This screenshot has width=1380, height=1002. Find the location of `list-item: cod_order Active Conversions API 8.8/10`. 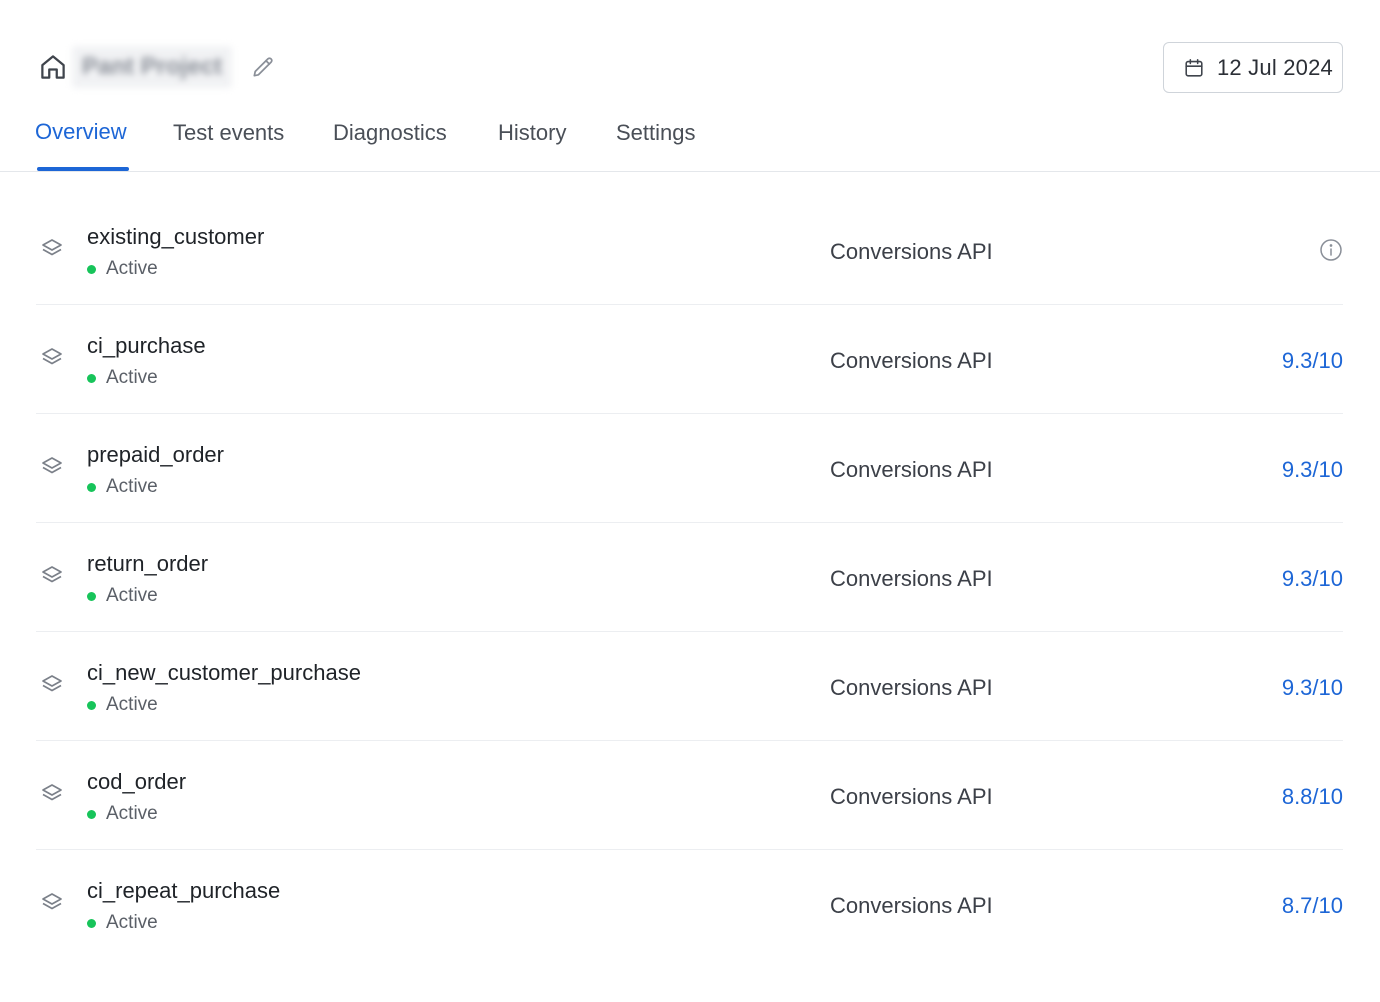

list-item: cod_order Active Conversions API 8.8/10 is located at coordinates (689, 795).